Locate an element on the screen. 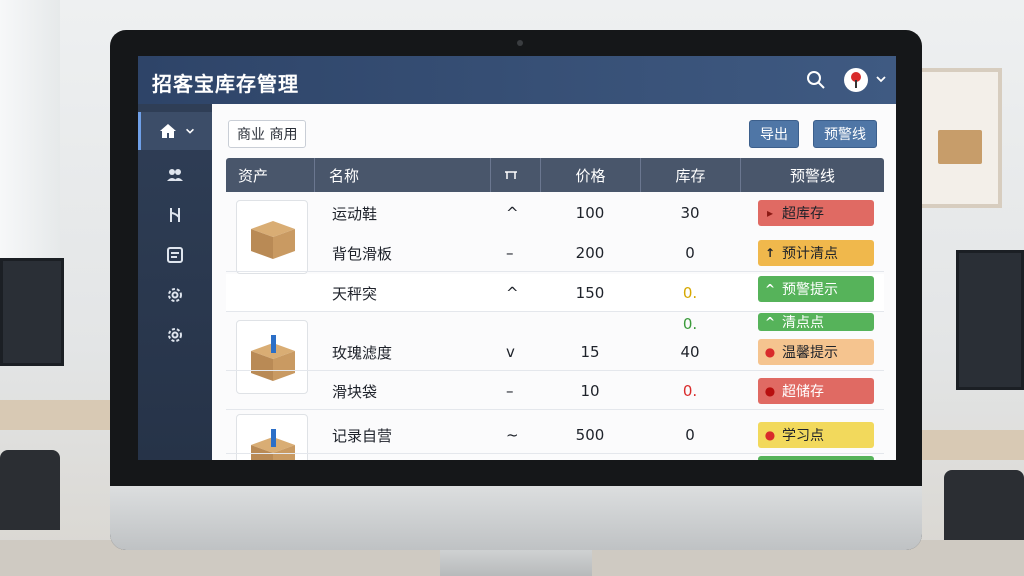 The height and width of the screenshot is (576, 1024). warning-badge: ^ 预警提示 is located at coordinates (816, 289).